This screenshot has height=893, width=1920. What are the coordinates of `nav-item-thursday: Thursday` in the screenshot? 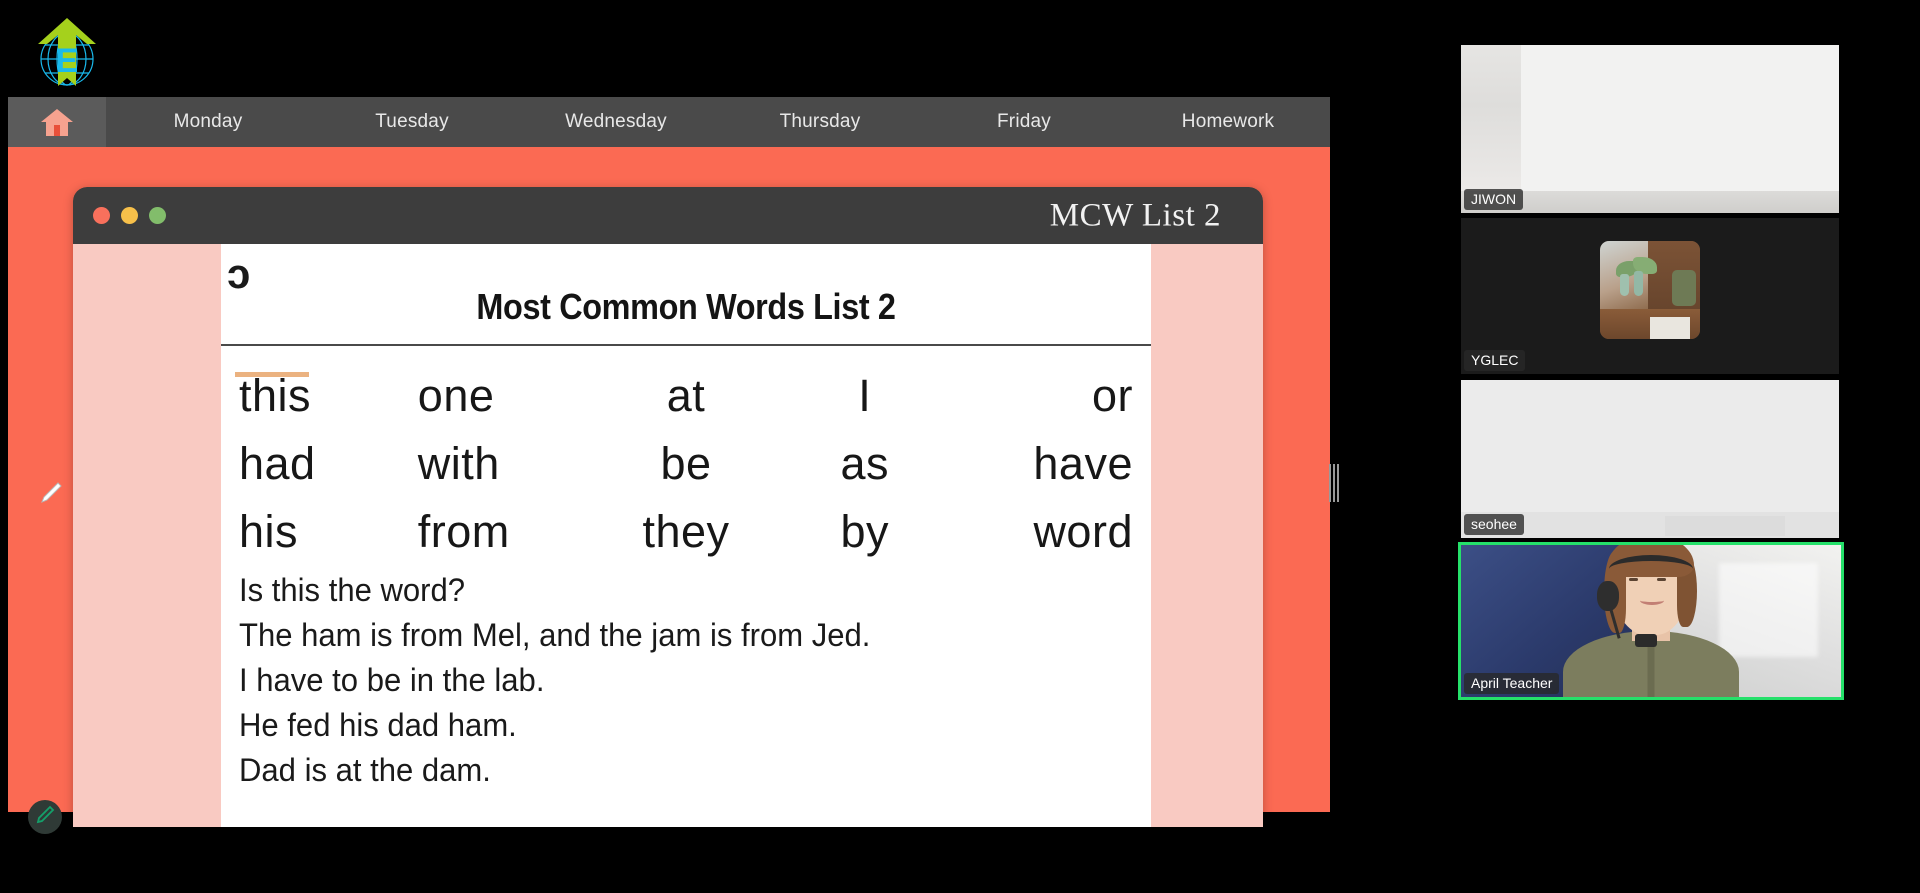 It's located at (820, 122).